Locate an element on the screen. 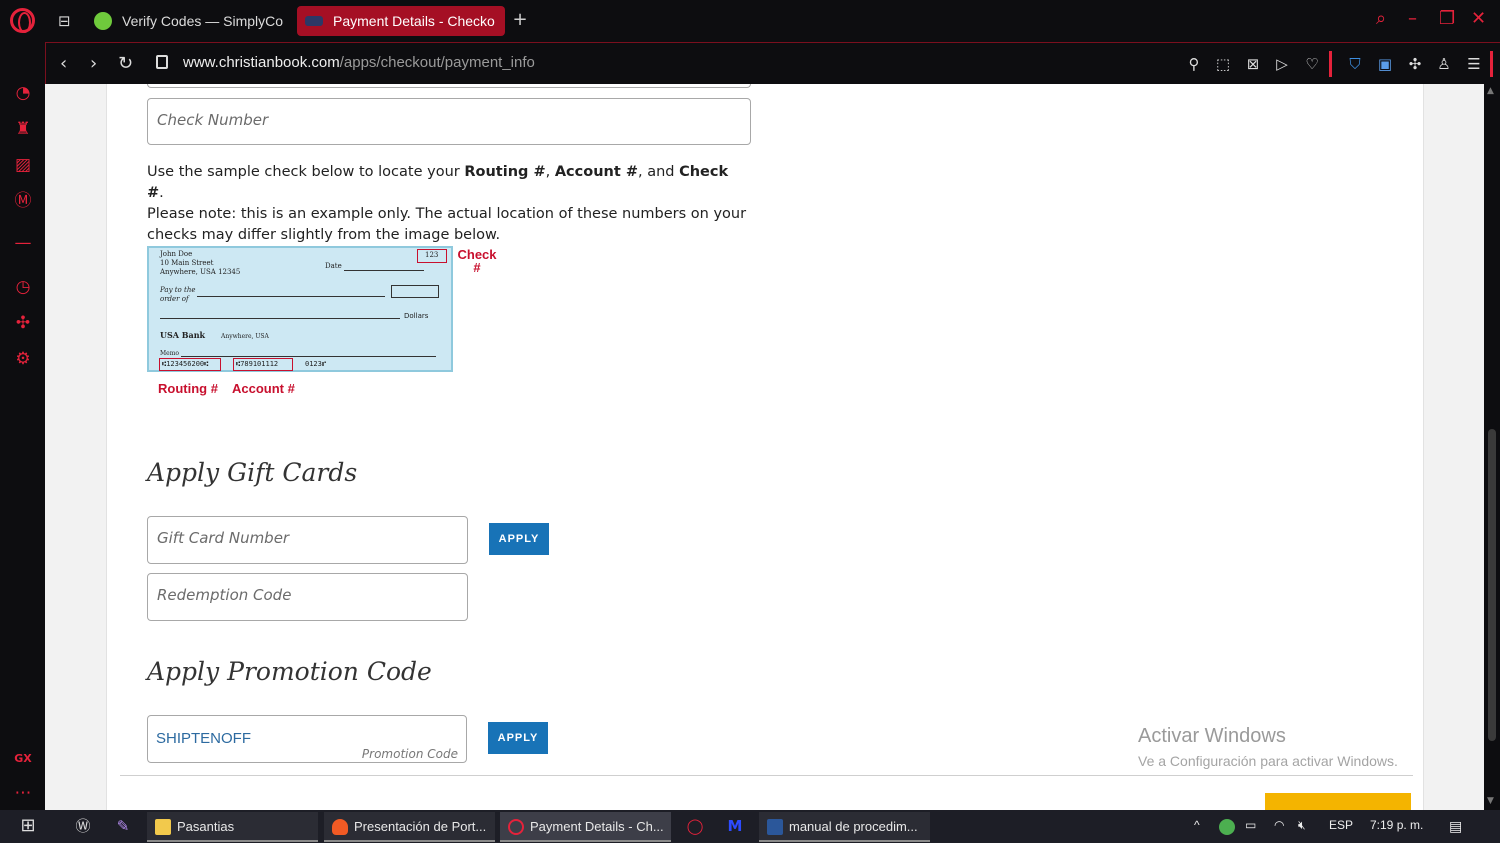  wifi-icon: ◠ is located at coordinates (1279, 825).